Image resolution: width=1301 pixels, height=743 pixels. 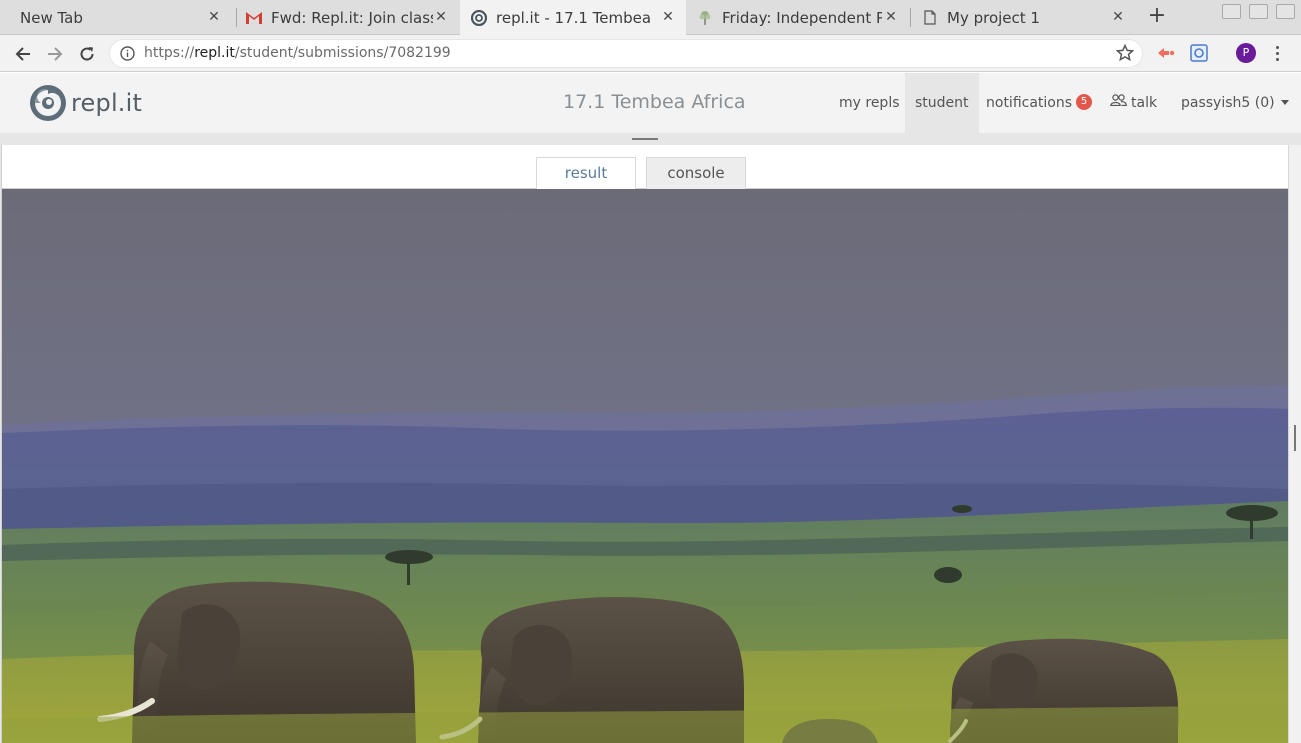 What do you see at coordinates (479, 17) in the screenshot?
I see `replit-favicon` at bounding box center [479, 17].